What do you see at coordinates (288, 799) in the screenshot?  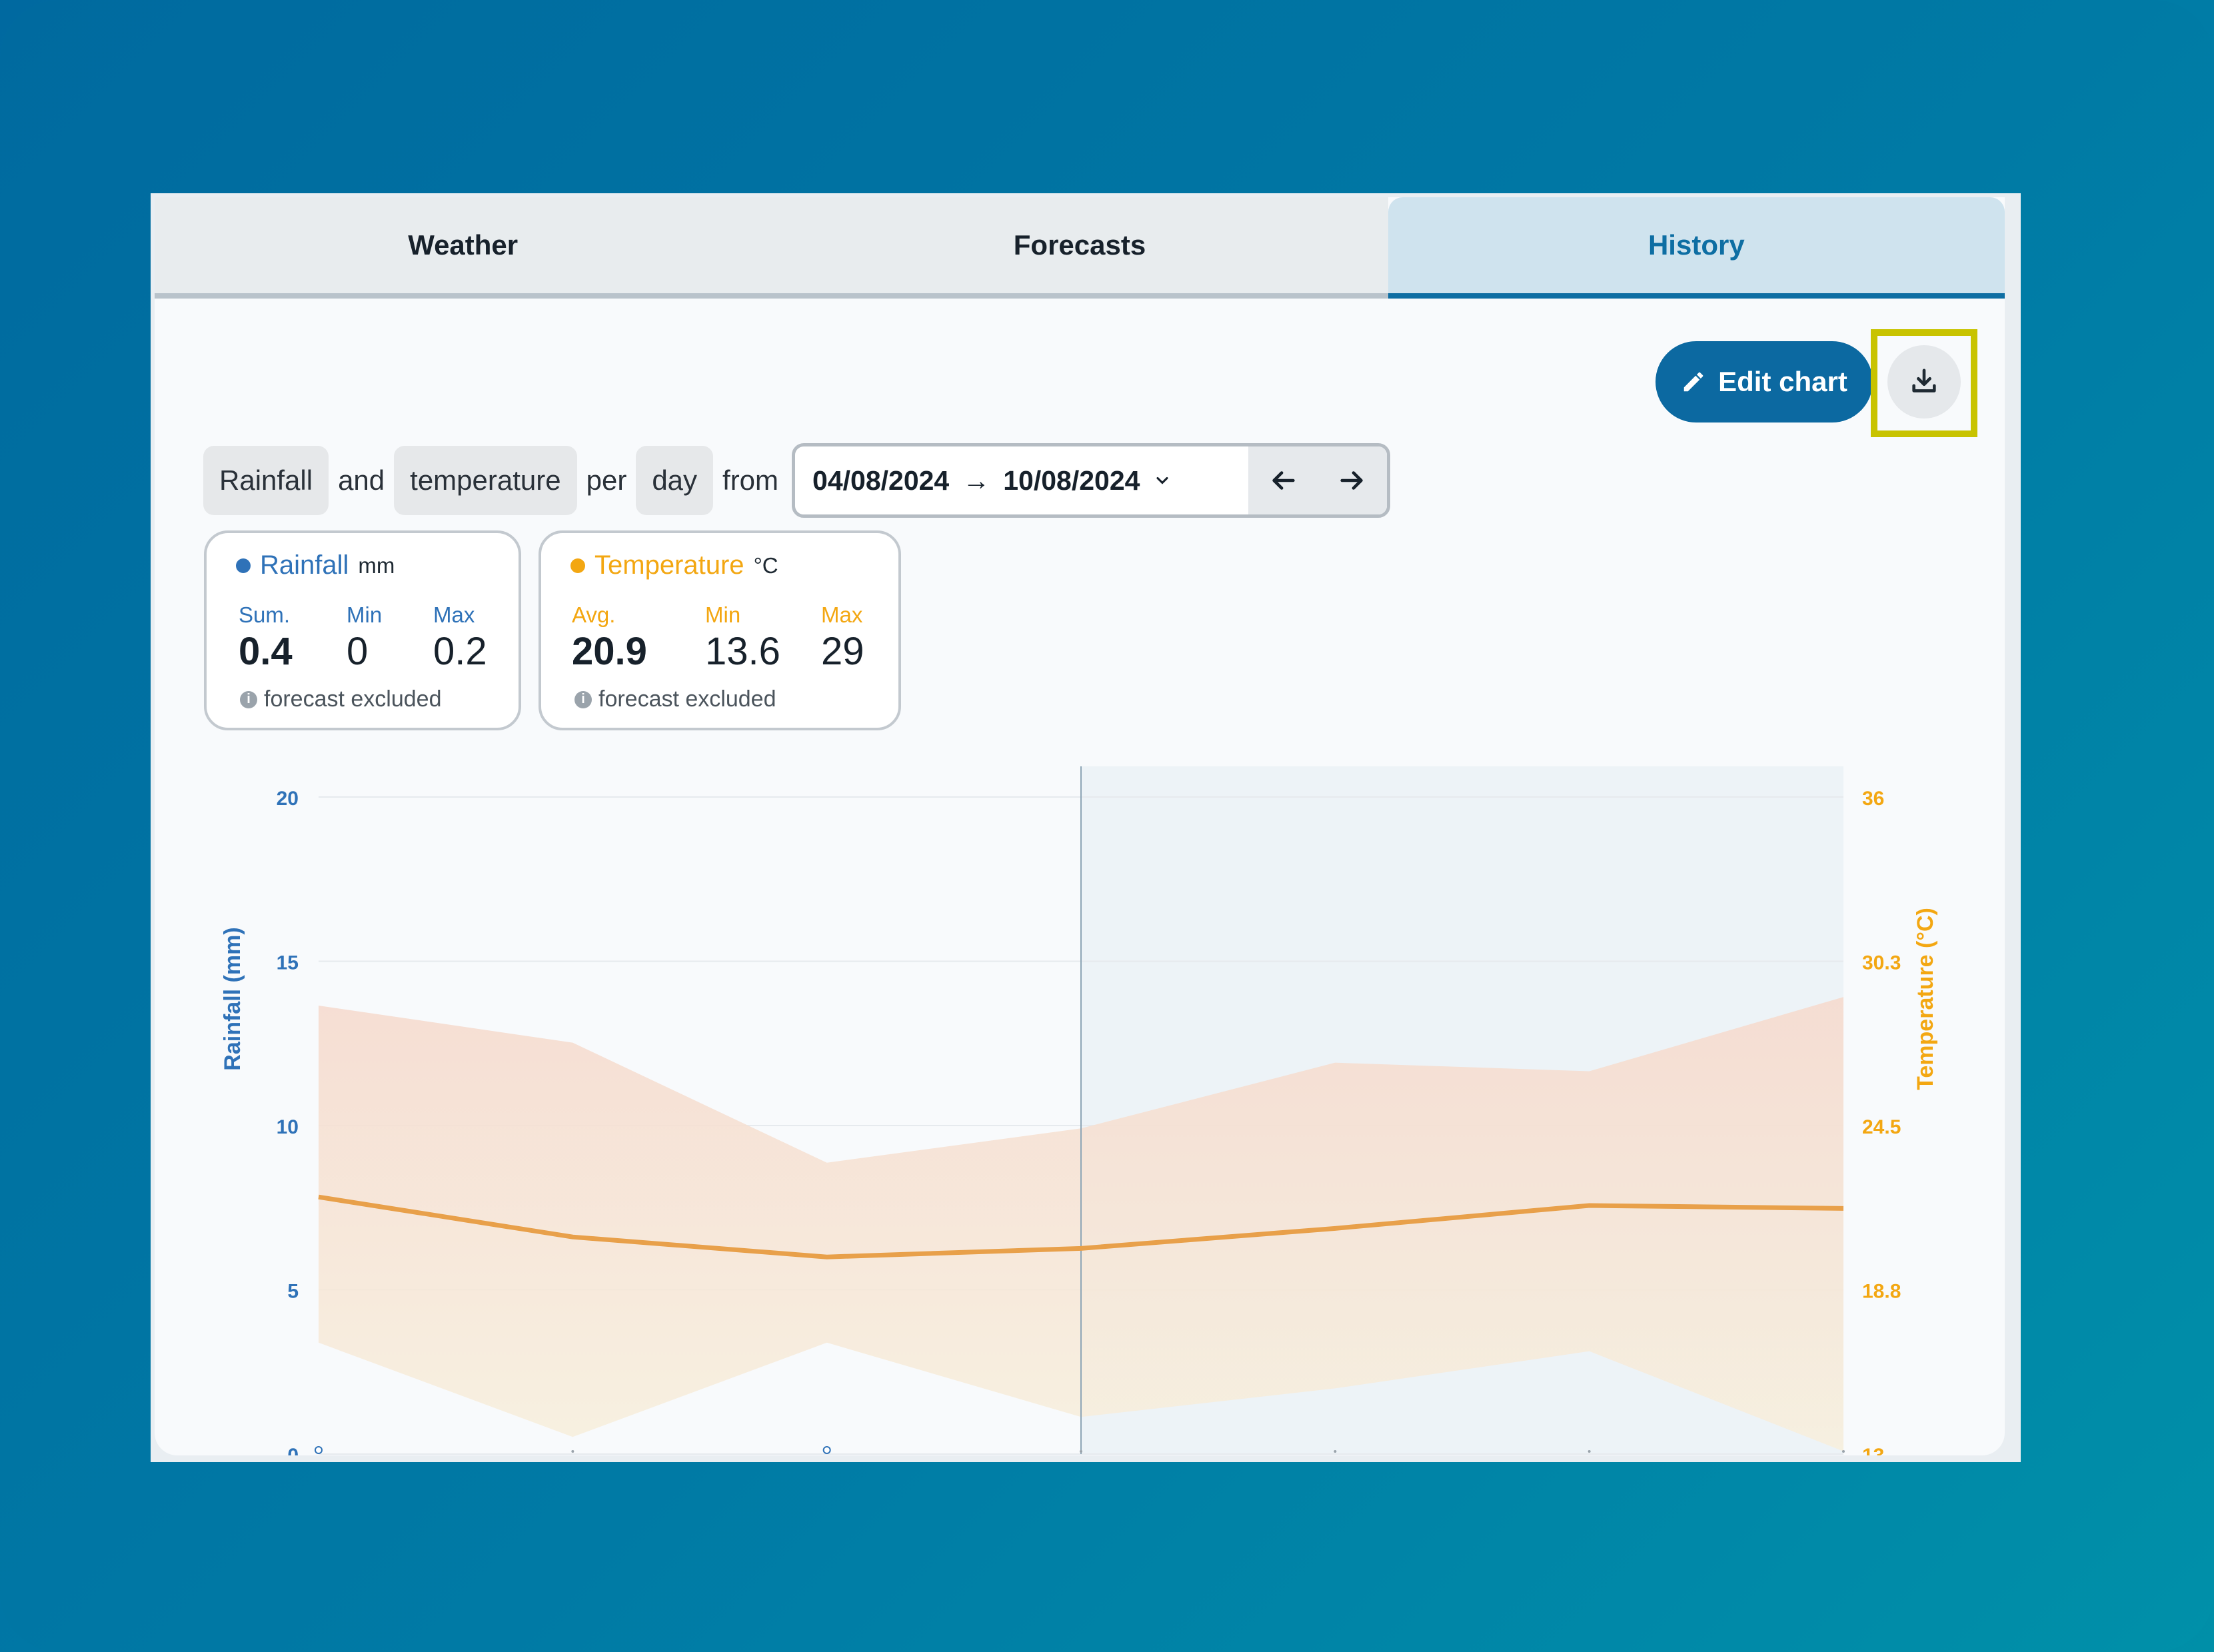 I see `left-tick-label: 20` at bounding box center [288, 799].